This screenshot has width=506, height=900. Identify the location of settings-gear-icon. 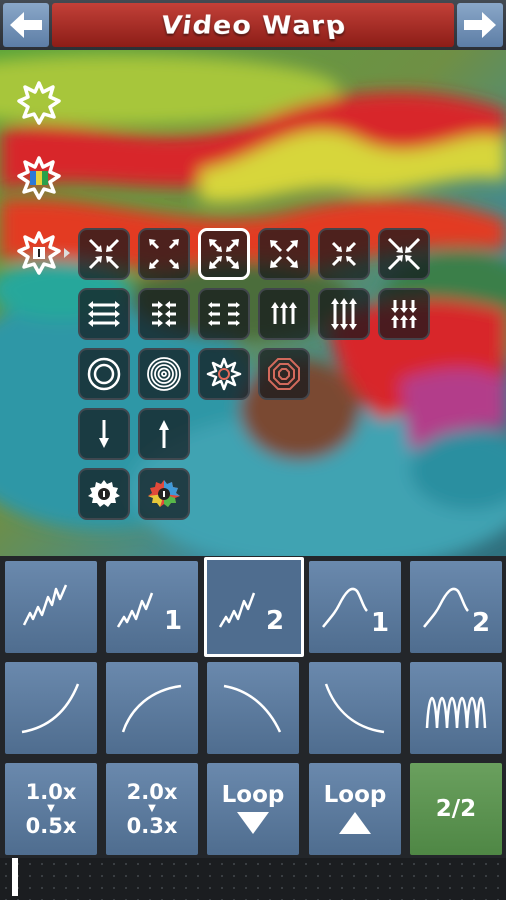
(104, 493).